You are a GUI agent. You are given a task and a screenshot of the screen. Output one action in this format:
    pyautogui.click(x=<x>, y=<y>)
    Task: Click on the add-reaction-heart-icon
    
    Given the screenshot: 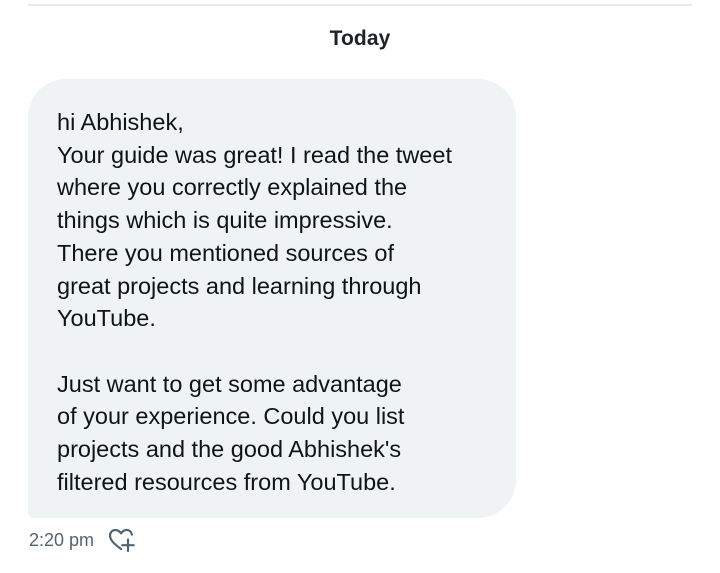 What is the action you would take?
    pyautogui.click(x=121, y=540)
    